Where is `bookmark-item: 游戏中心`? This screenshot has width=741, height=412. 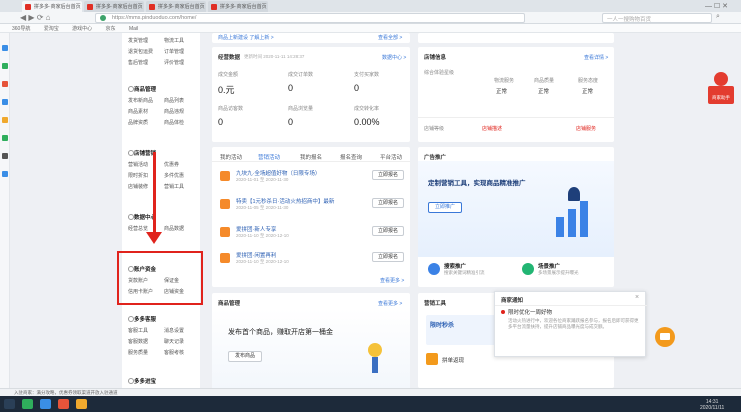
bookmark-item: 游戏中心 is located at coordinates (82, 28).